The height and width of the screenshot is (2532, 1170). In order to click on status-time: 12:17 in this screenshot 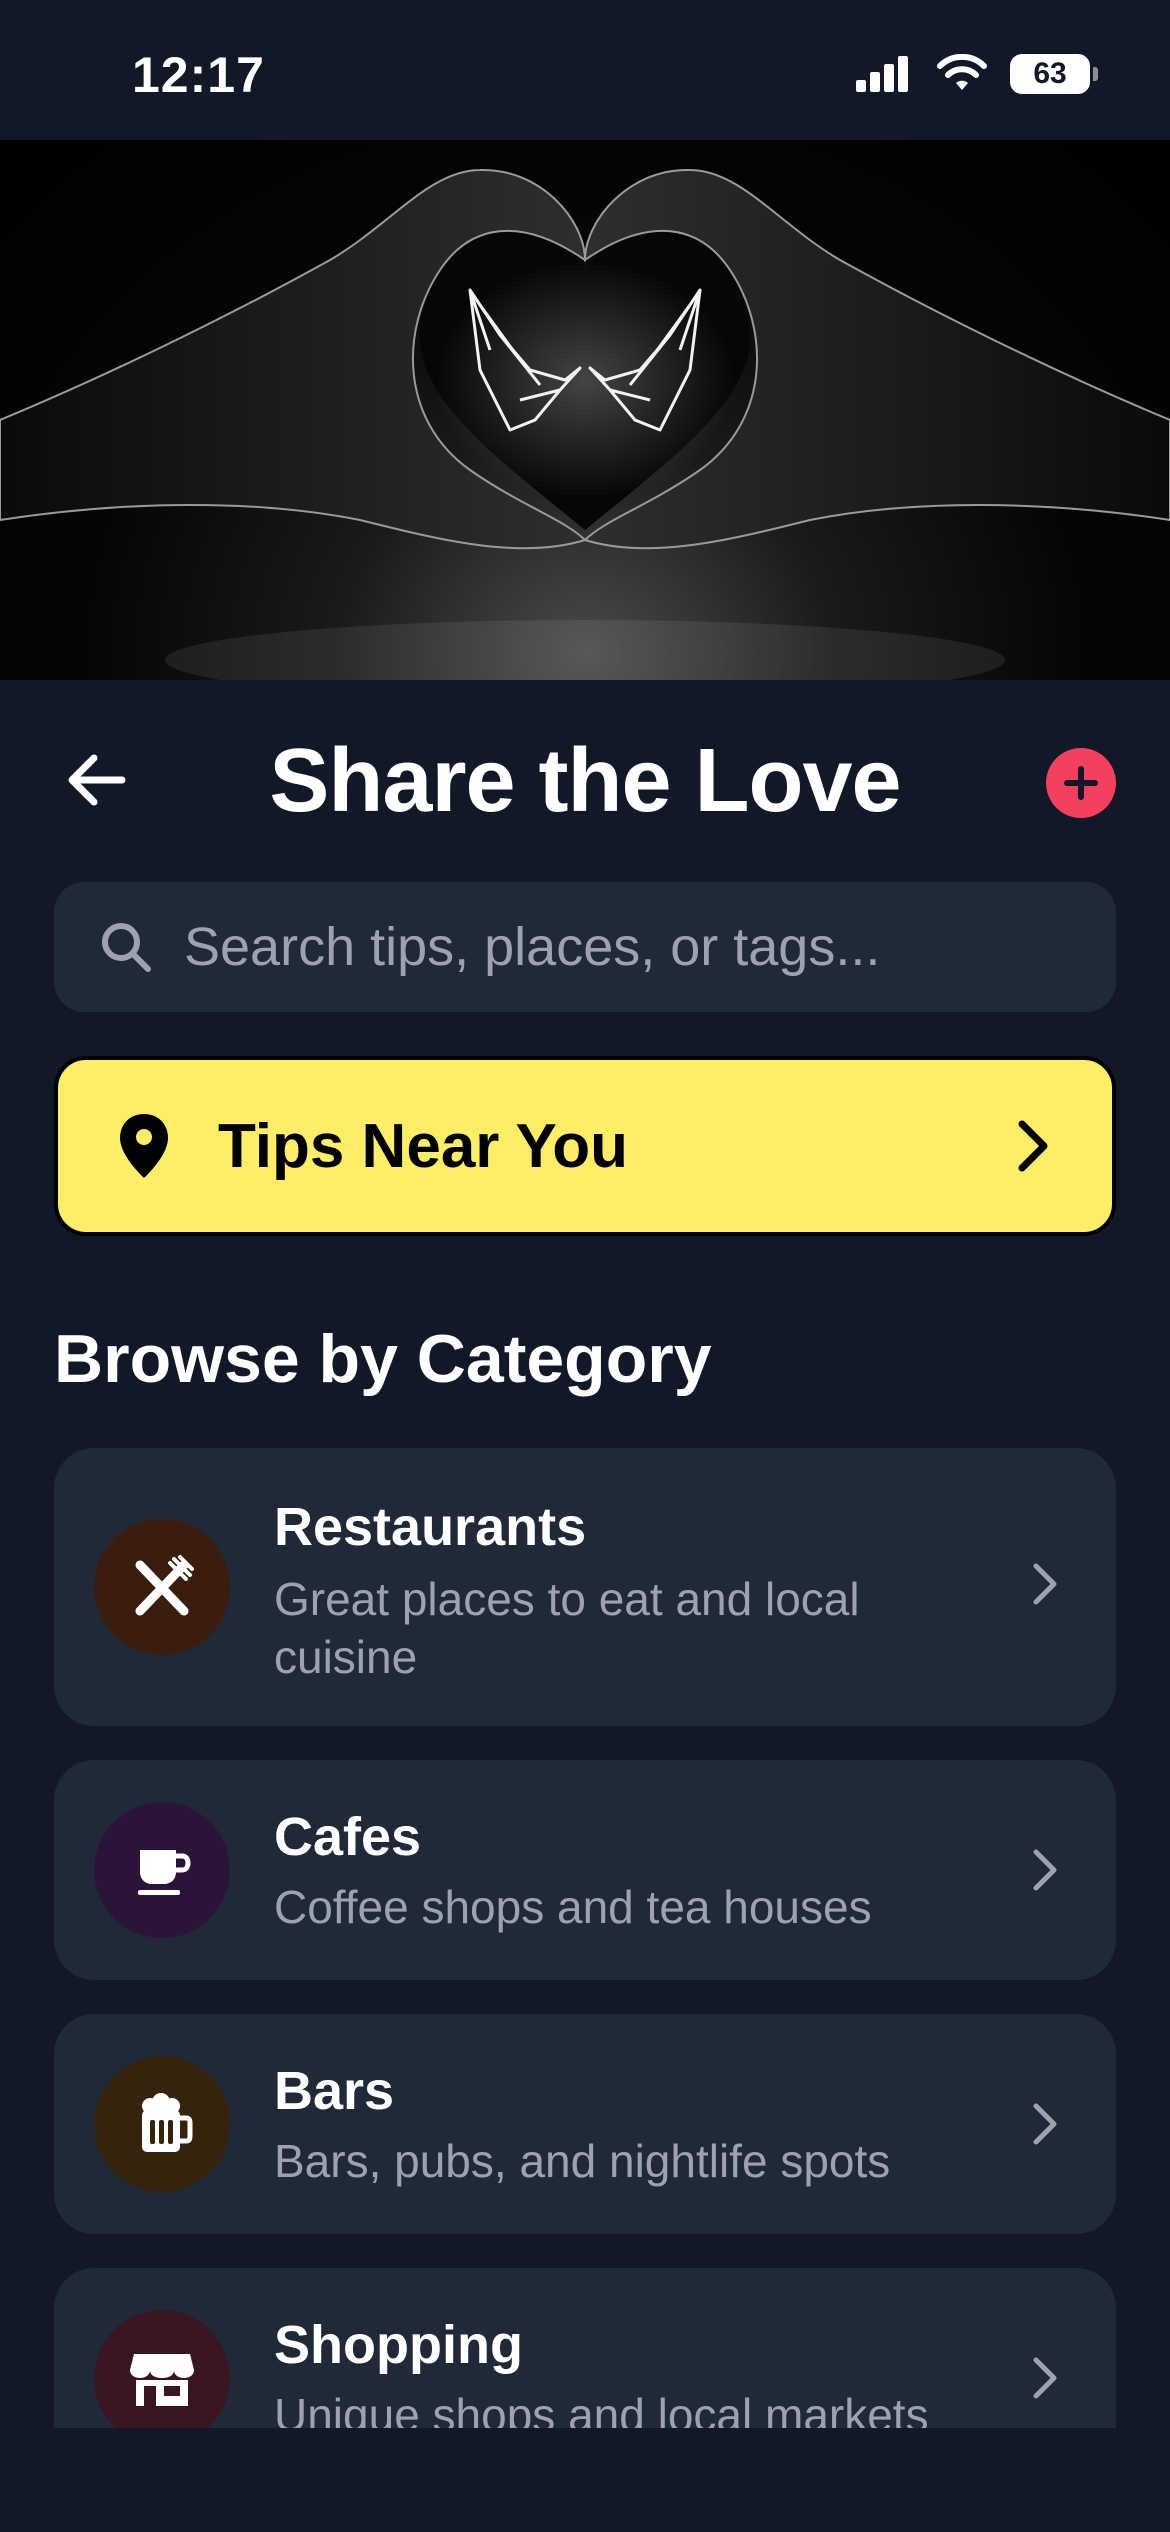, I will do `click(198, 75)`.